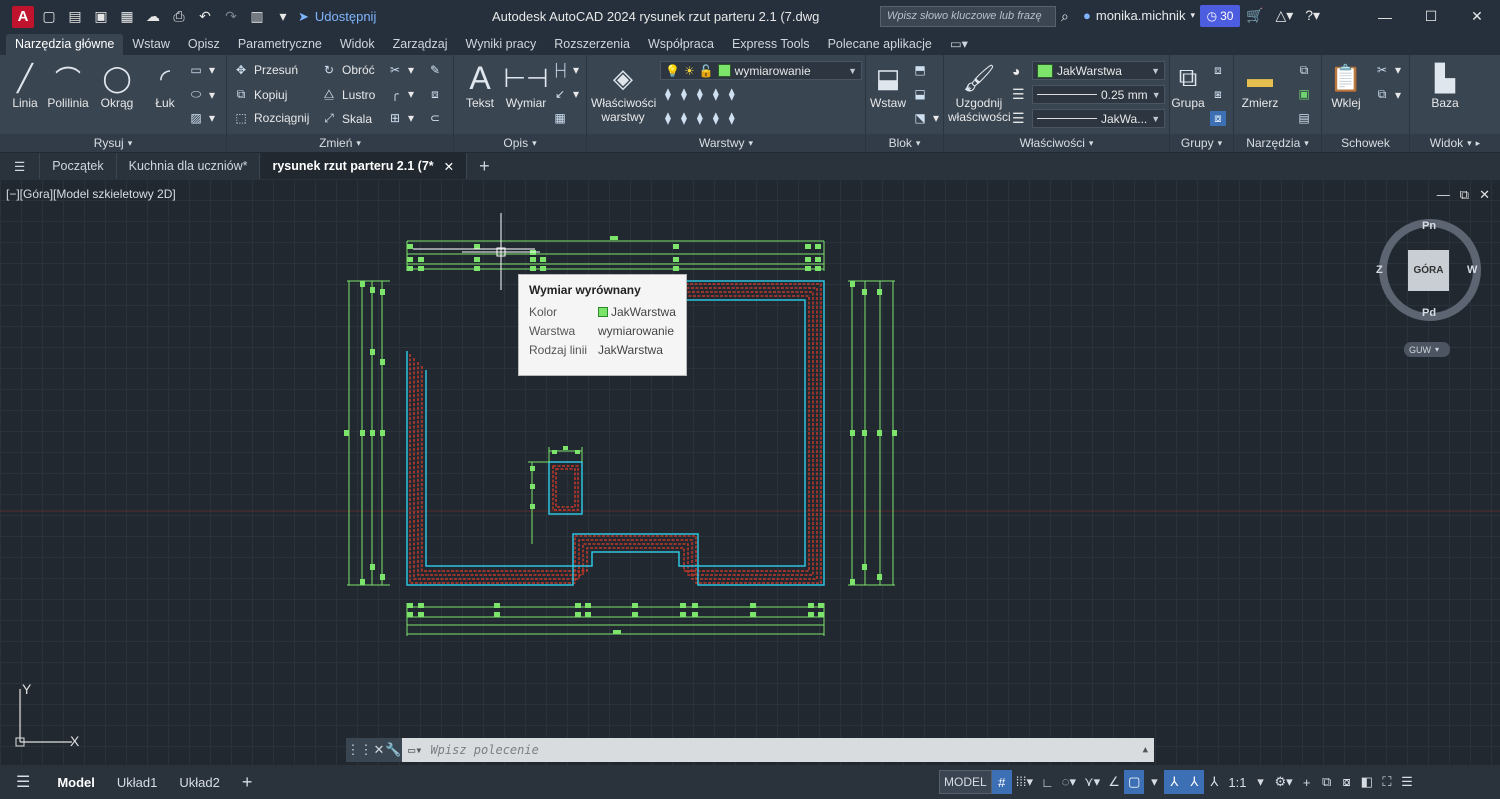 Image resolution: width=1500 pixels, height=799 pixels. Describe the element at coordinates (449, 166) in the screenshot. I see `close-tab-icon: ✕` at that location.